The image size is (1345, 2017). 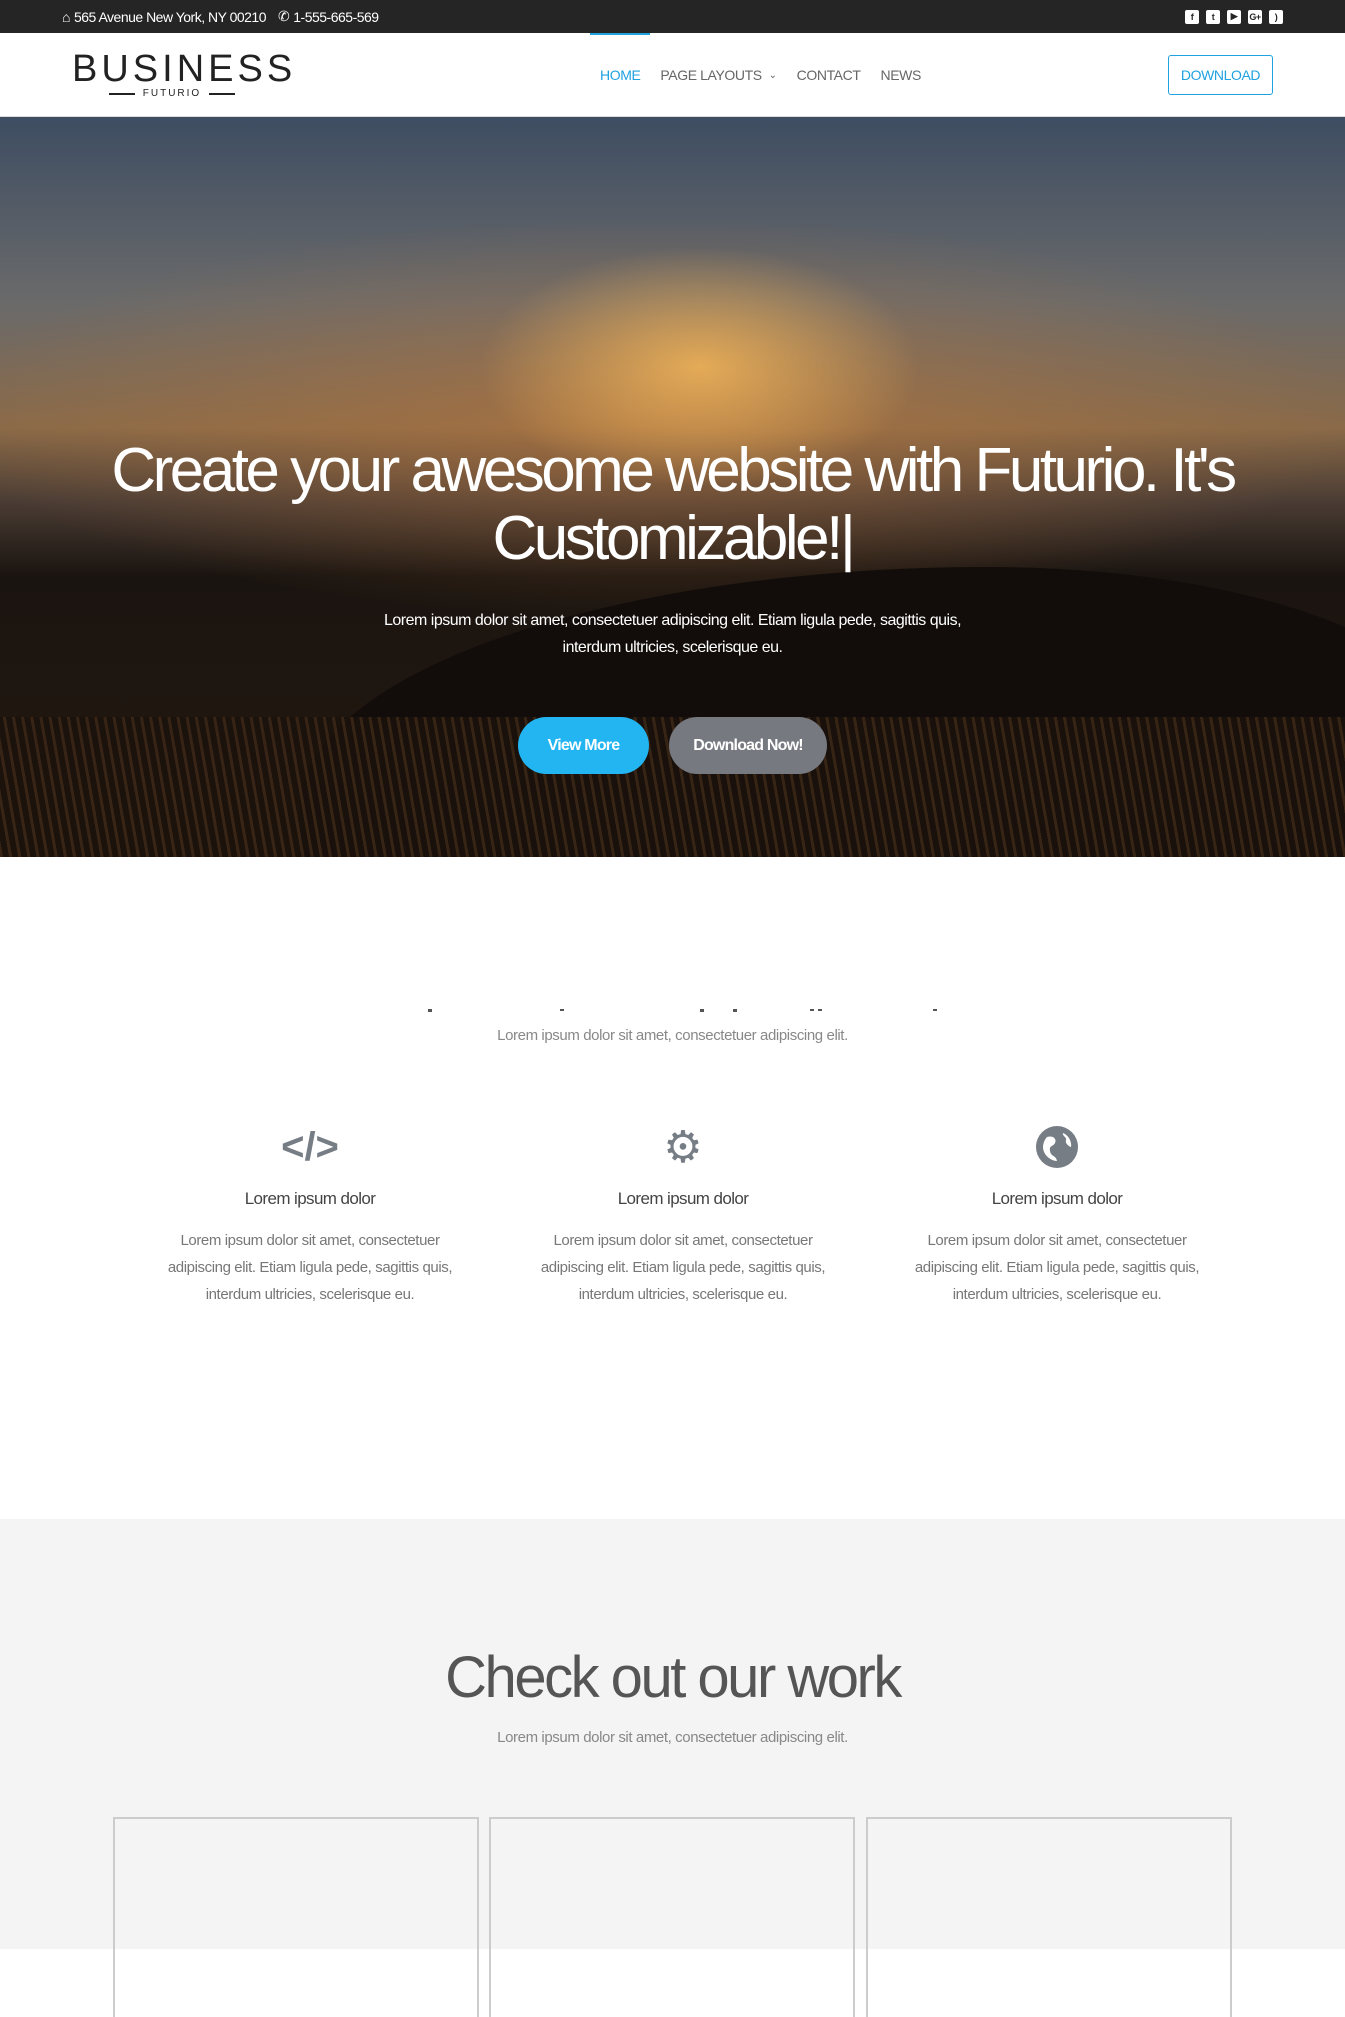 What do you see at coordinates (1213, 16) in the screenshot?
I see `twitter-icon: t` at bounding box center [1213, 16].